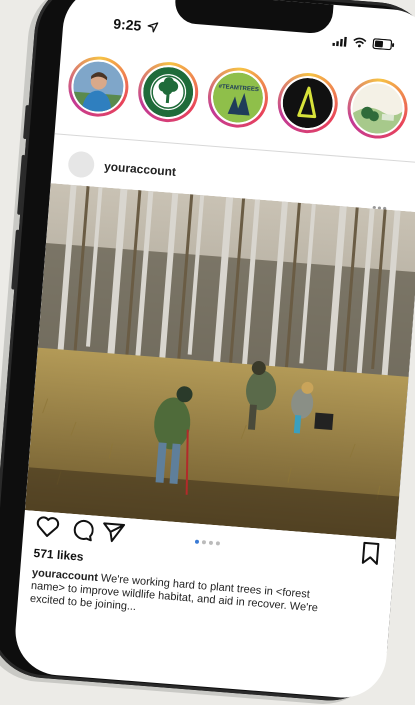  Describe the element at coordinates (253, 17) in the screenshot. I see `notch` at that location.